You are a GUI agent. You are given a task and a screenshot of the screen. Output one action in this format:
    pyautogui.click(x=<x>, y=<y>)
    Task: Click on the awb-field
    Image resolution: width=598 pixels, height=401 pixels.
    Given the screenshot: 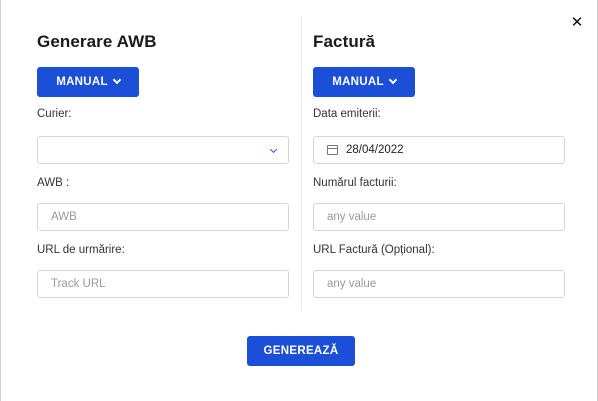 What is the action you would take?
    pyautogui.click(x=163, y=217)
    